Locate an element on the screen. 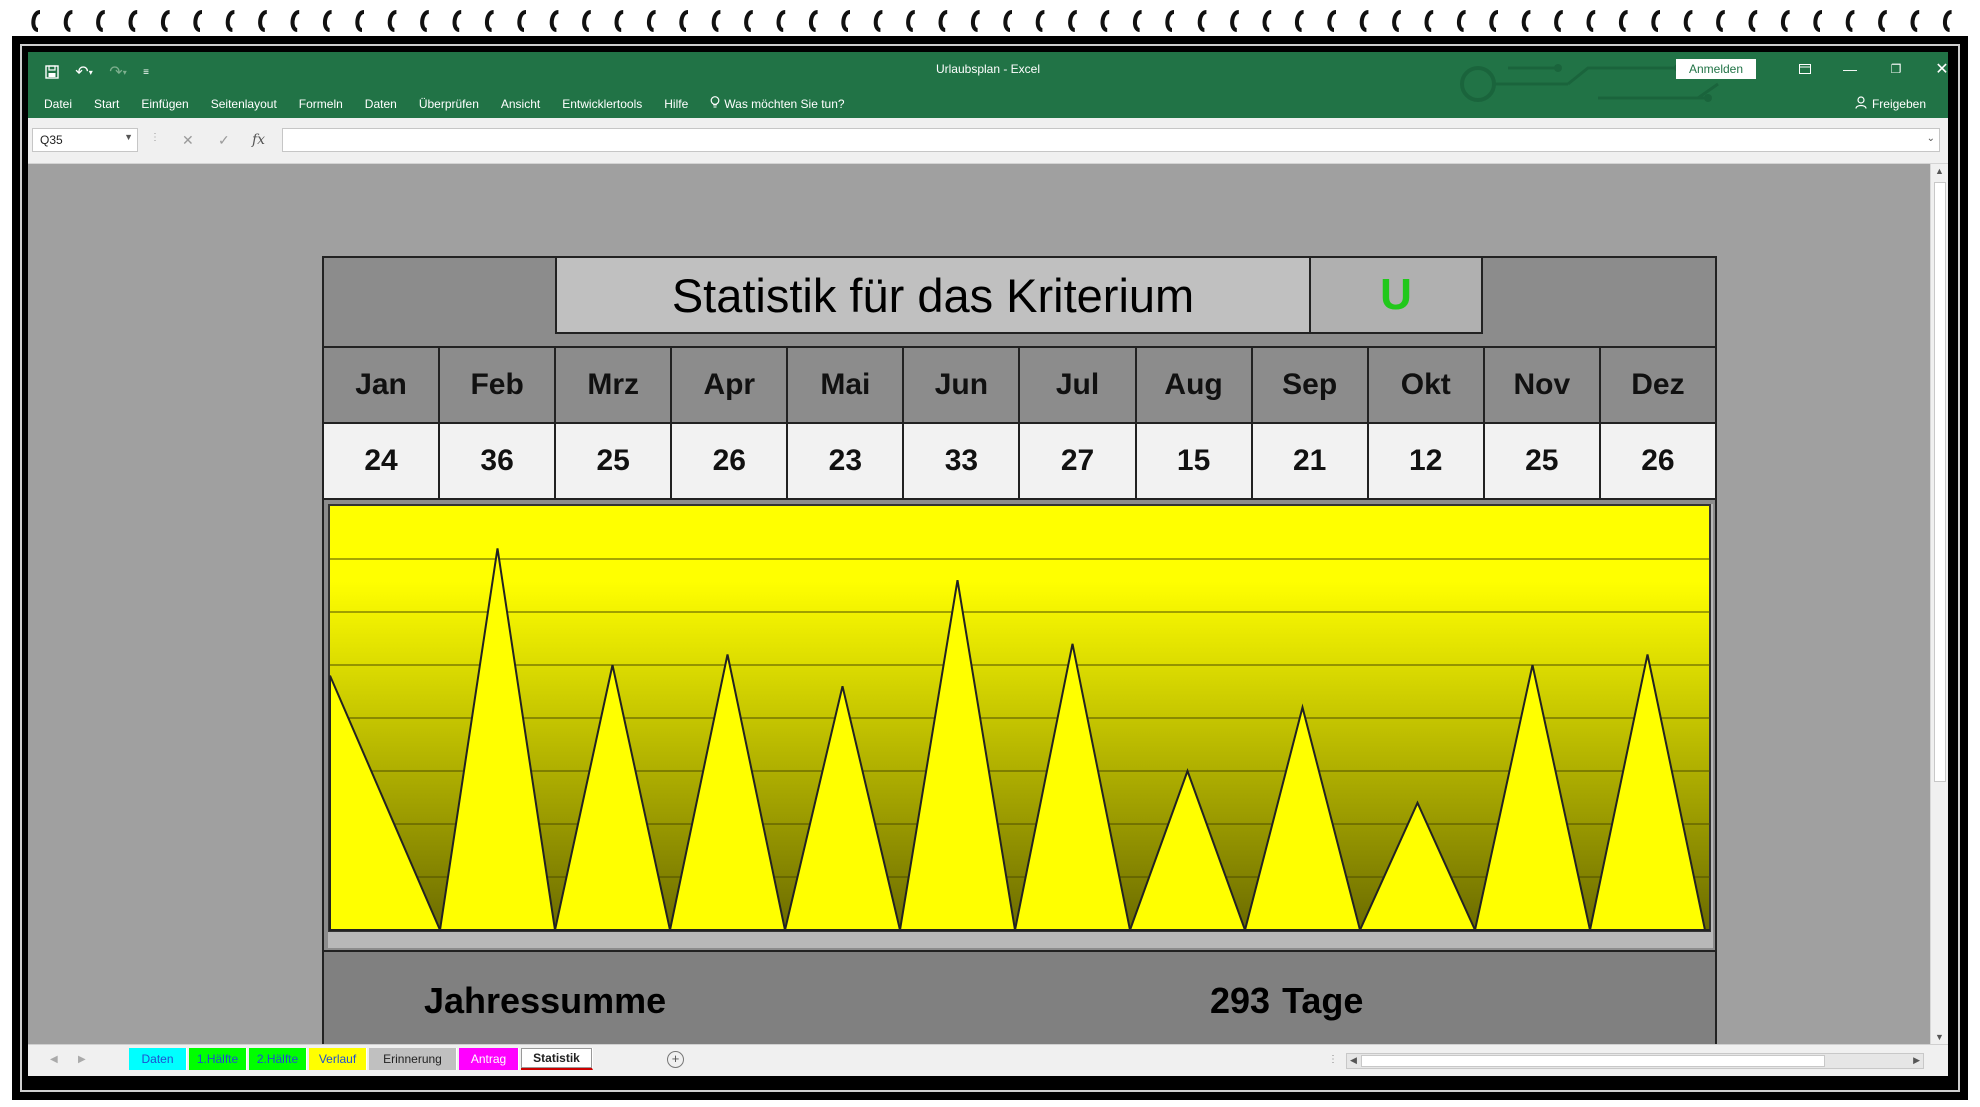 This screenshot has width=1980, height=1107. month-value-aug: 15 is located at coordinates (1195, 461).